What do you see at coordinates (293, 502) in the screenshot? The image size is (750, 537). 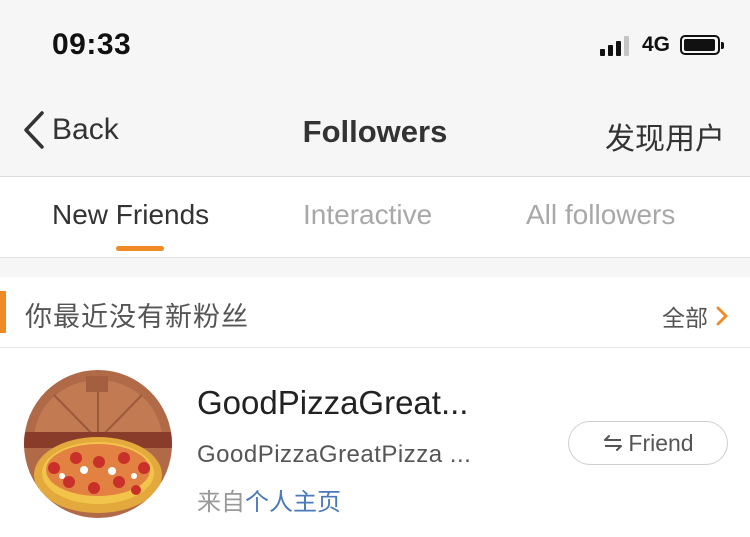 I see `source-link: 个人主页` at bounding box center [293, 502].